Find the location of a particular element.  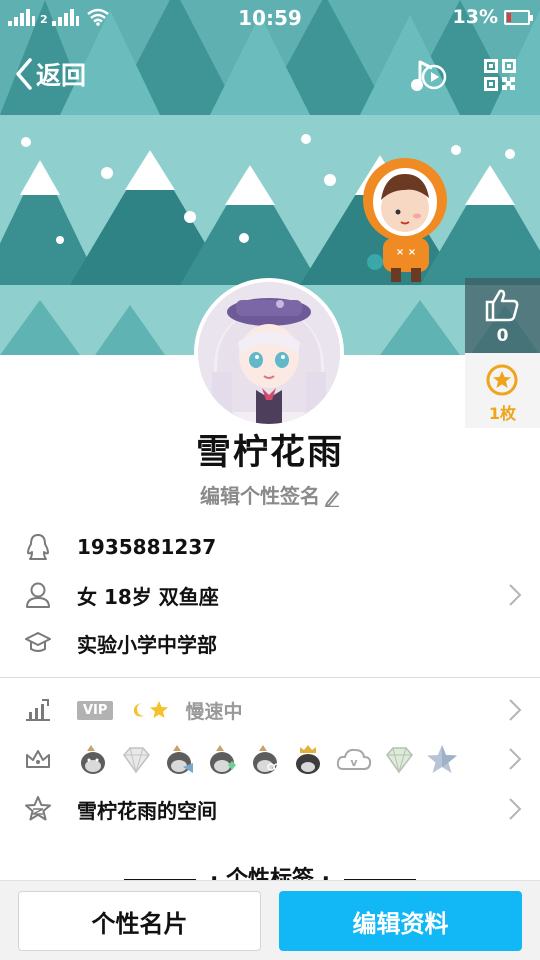

person-icon is located at coordinates (38, 595).